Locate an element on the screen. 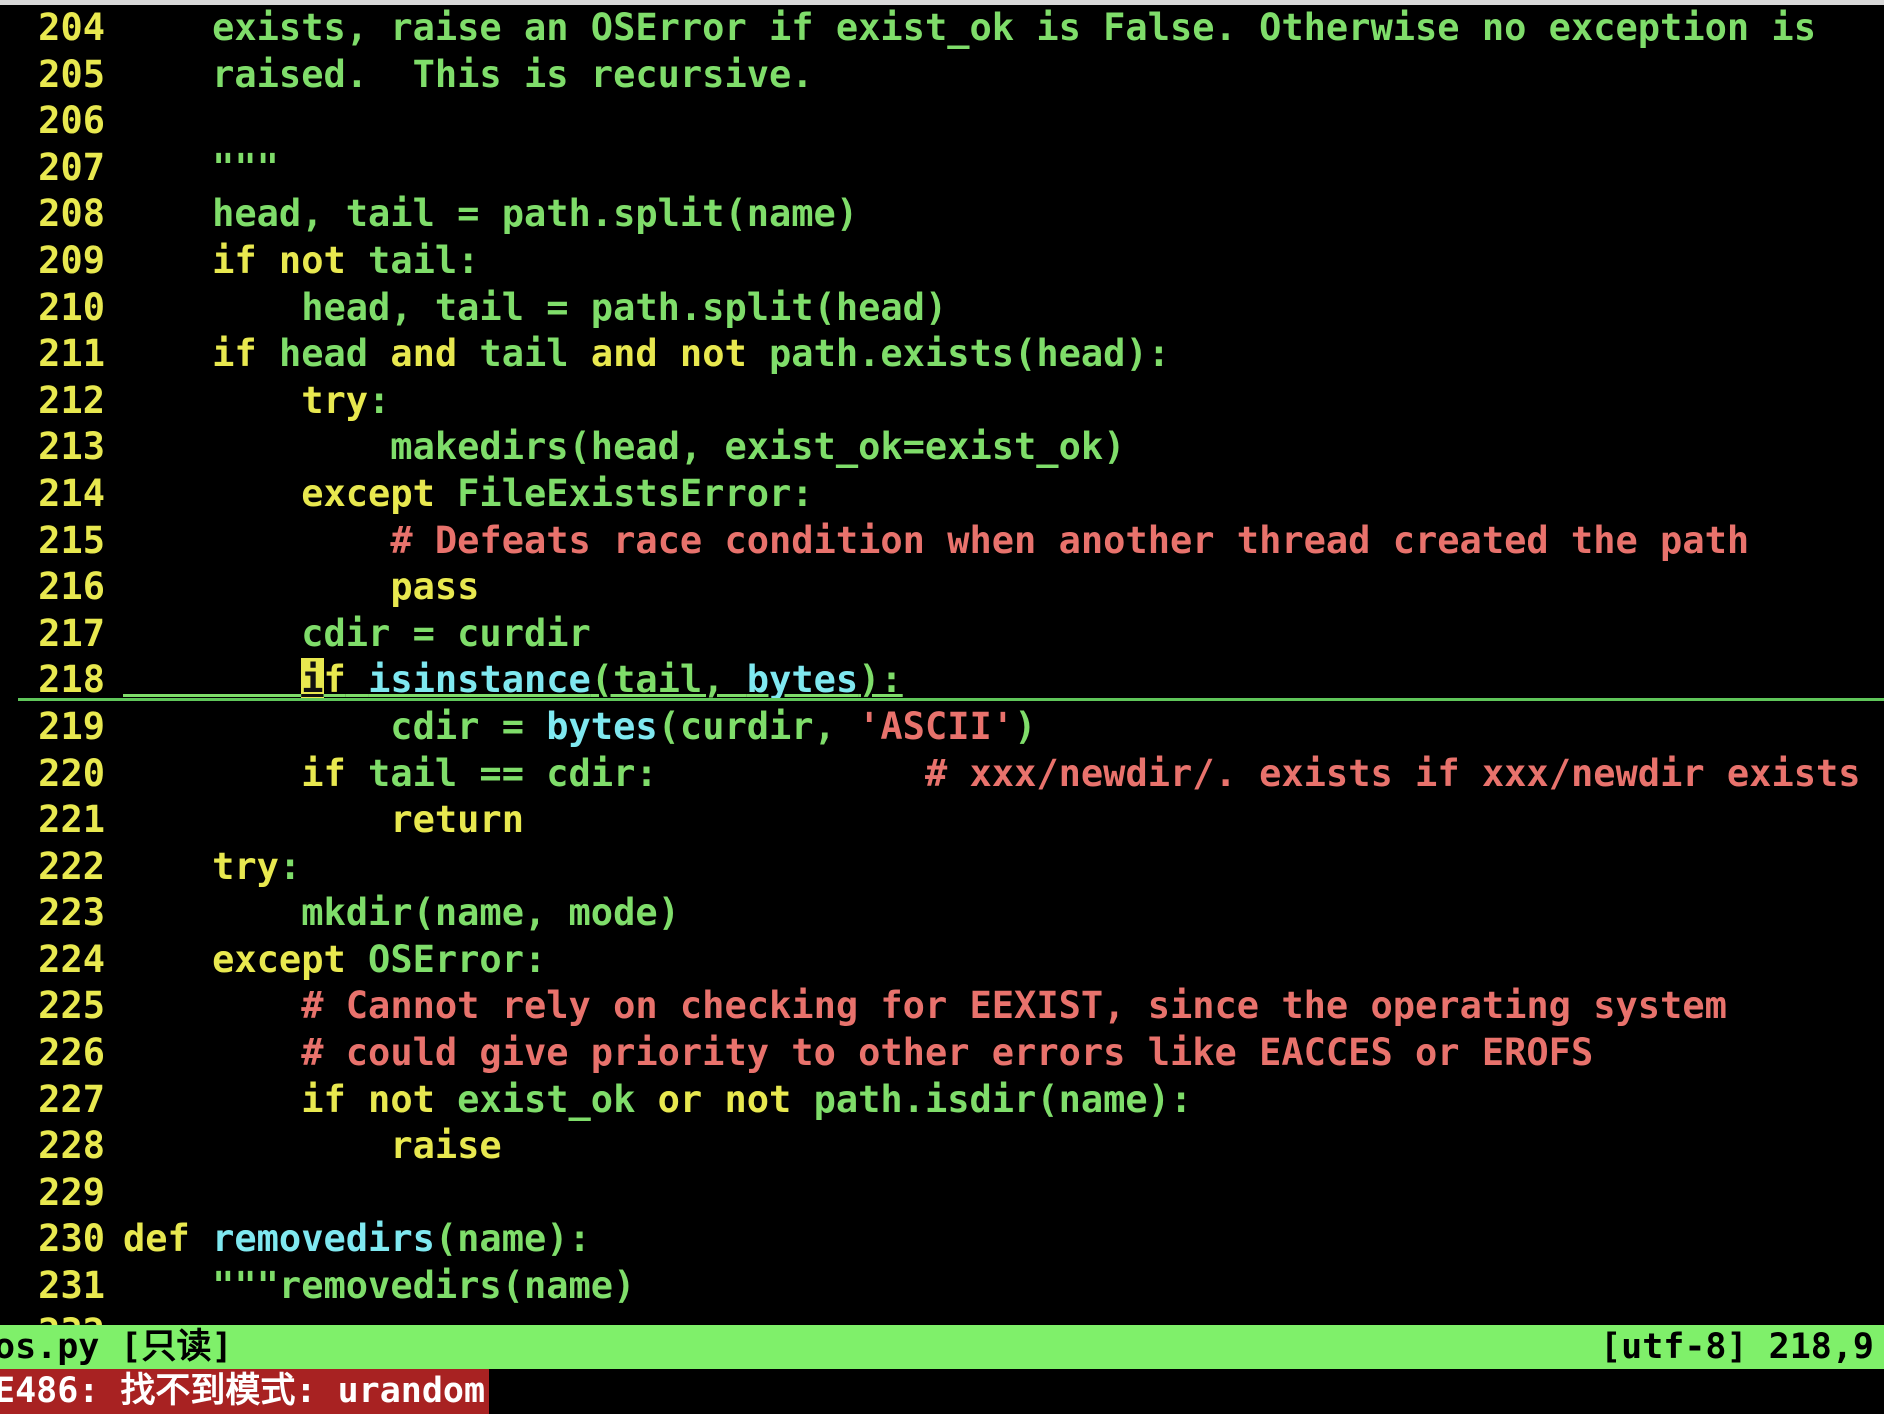 The width and height of the screenshot is (1884, 1414). line-number: 213 is located at coordinates (71, 447).